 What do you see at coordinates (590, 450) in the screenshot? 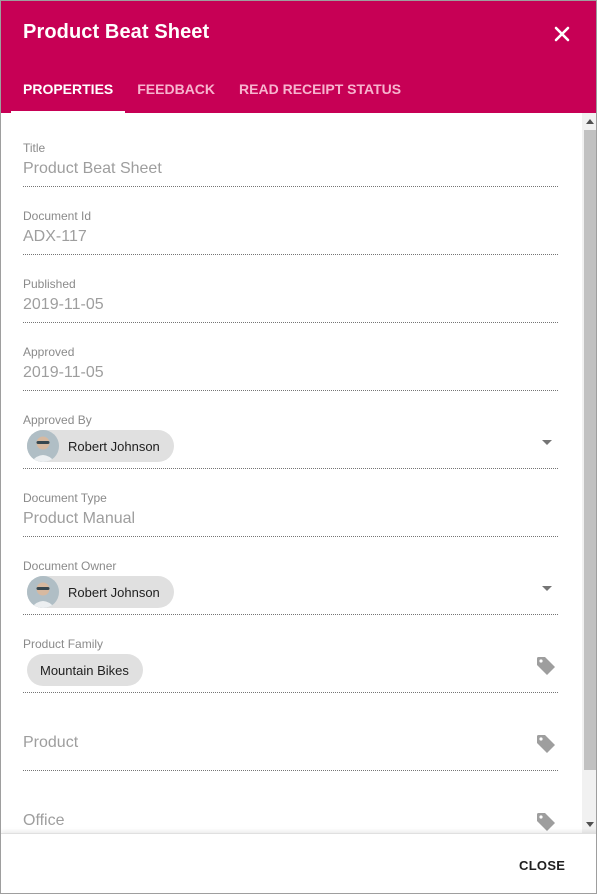
I see `scrollbar-thumb` at bounding box center [590, 450].